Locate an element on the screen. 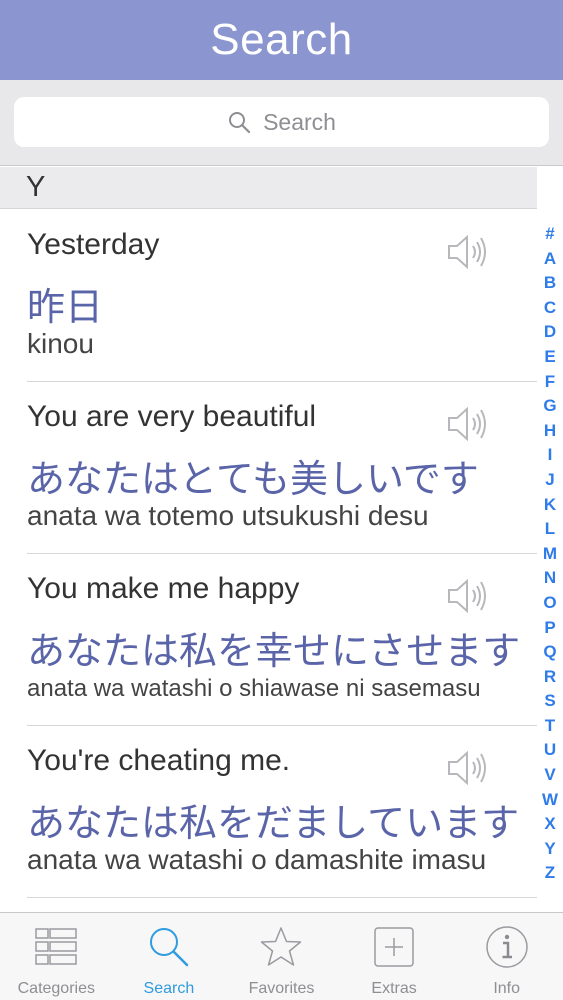 This screenshot has width=563, height=1000. index-letter: M is located at coordinates (550, 554).